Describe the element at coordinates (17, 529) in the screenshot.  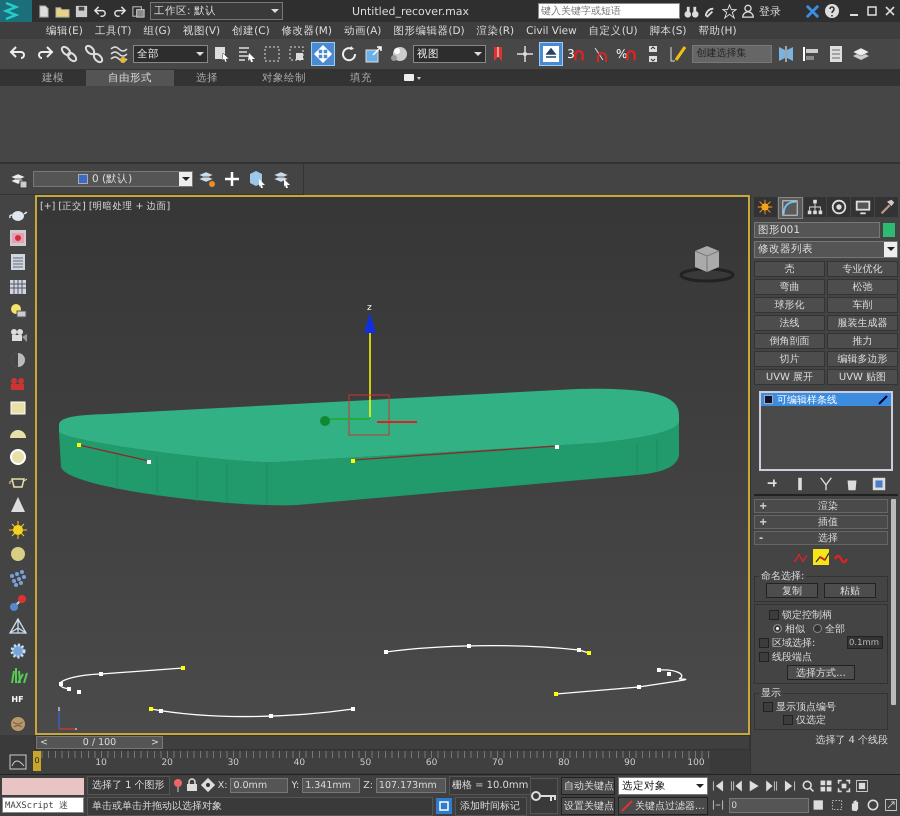
I see `sun-icon` at that location.